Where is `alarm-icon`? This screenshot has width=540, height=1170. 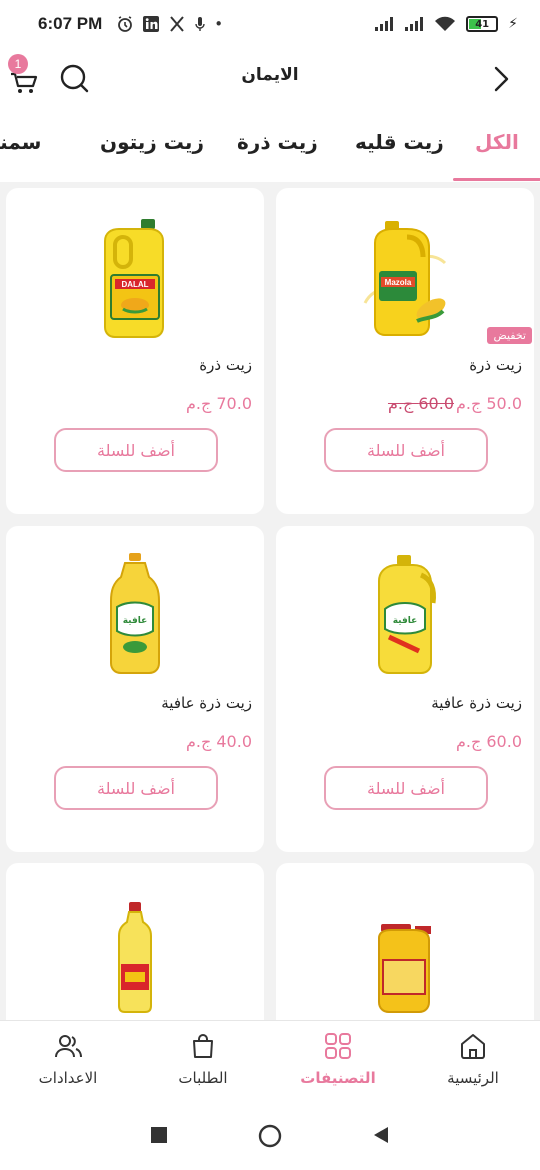
alarm-icon is located at coordinates (125, 24).